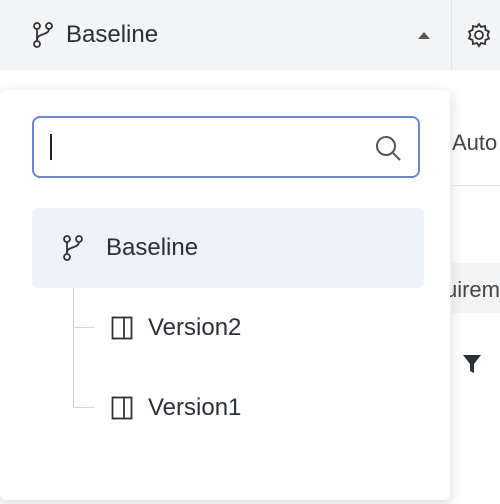 The height and width of the screenshot is (504, 500). Describe the element at coordinates (152, 247) in the screenshot. I see `tree-item-label: Baseline` at that location.